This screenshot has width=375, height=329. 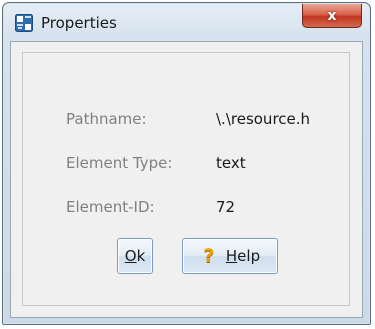 I want to click on ok-button: Ok, so click(x=135, y=256).